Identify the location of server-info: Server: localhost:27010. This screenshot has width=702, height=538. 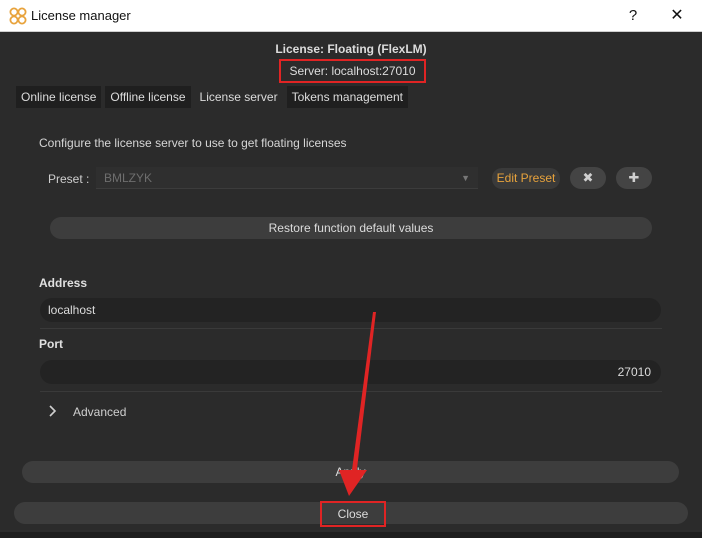
(352, 71).